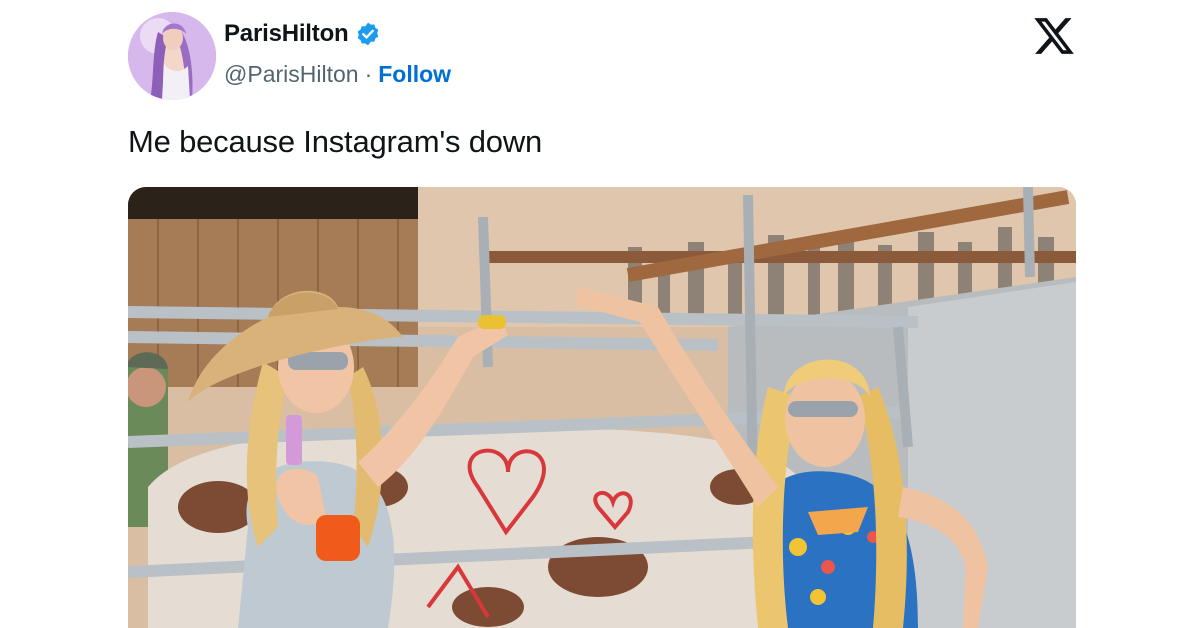  Describe the element at coordinates (368, 34) in the screenshot. I see `verified-badge-icon` at that location.